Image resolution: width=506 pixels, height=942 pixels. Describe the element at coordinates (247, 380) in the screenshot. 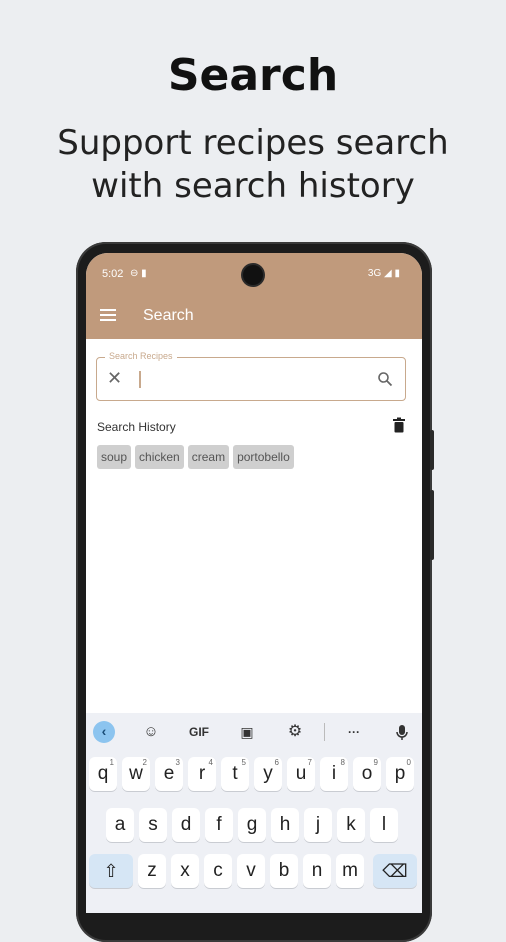

I see `search-input` at that location.